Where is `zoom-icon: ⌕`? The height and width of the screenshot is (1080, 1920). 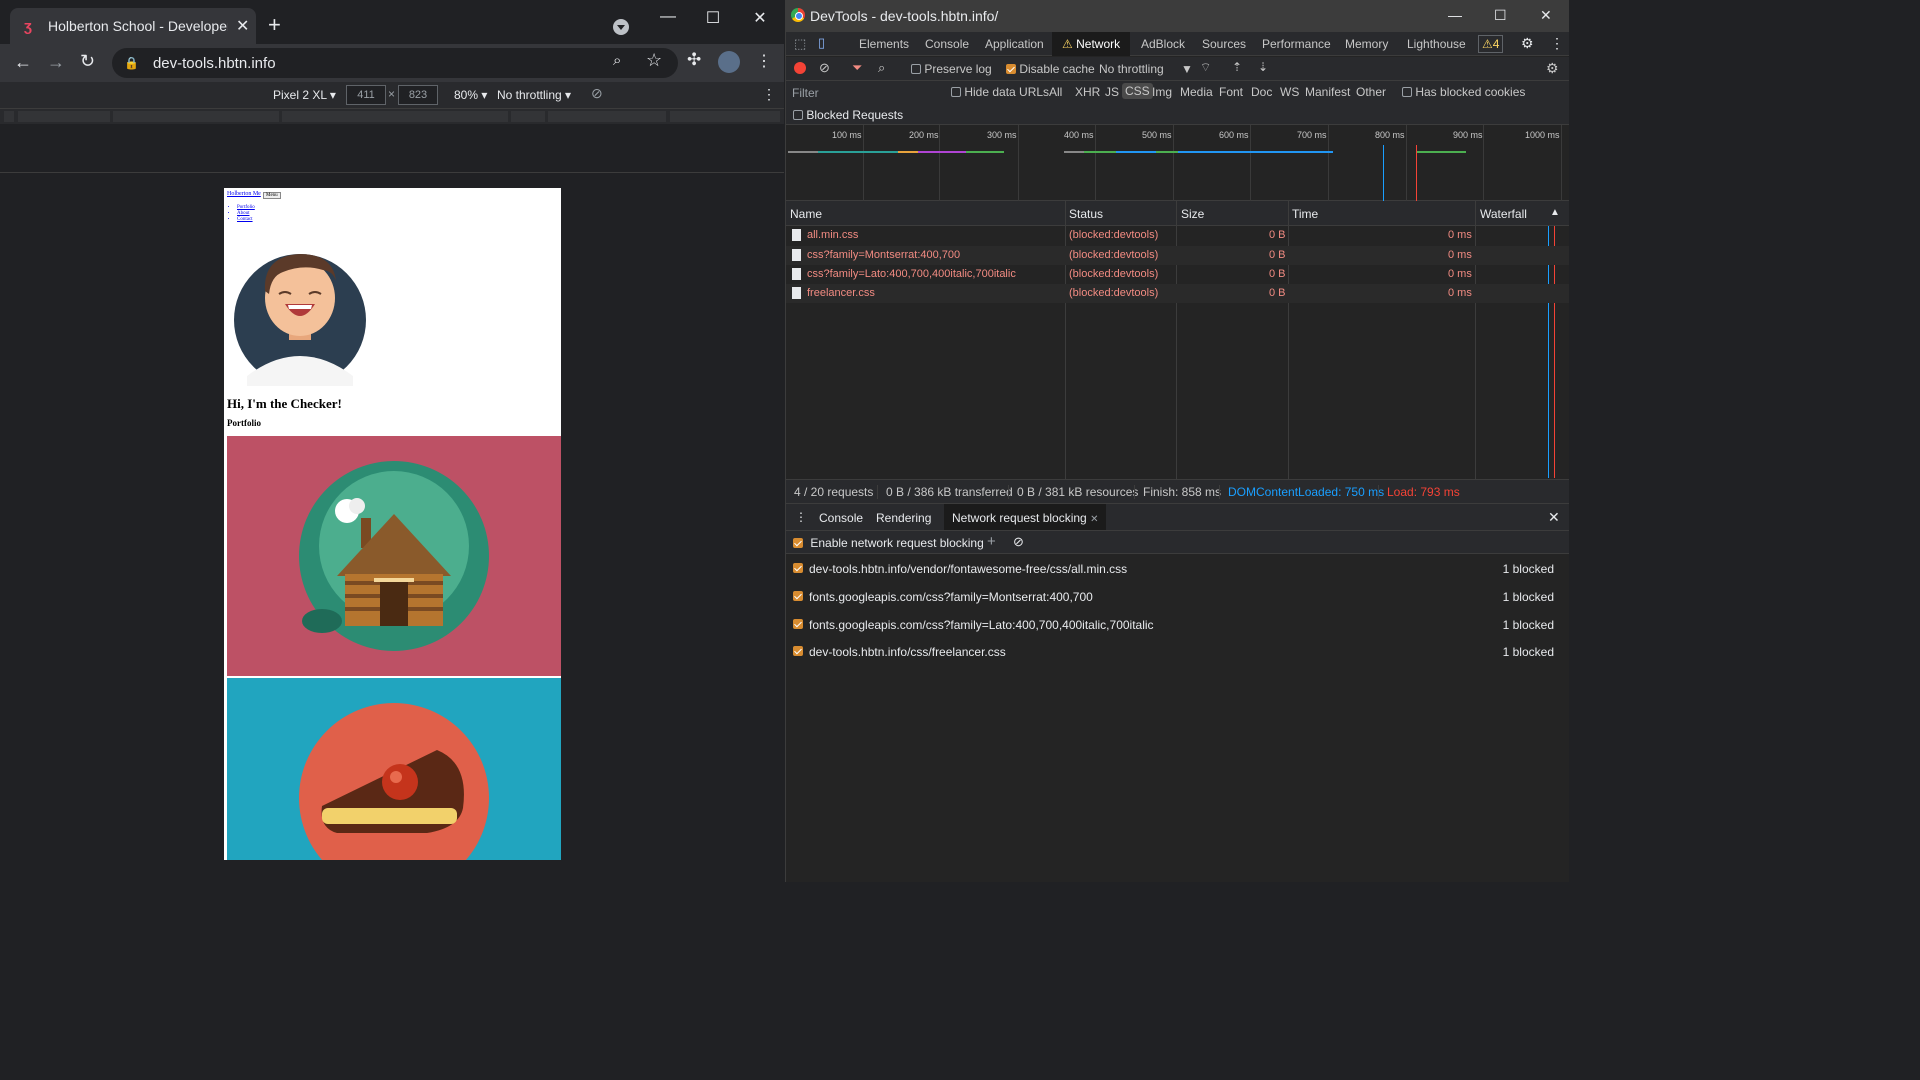 zoom-icon: ⌕ is located at coordinates (617, 60).